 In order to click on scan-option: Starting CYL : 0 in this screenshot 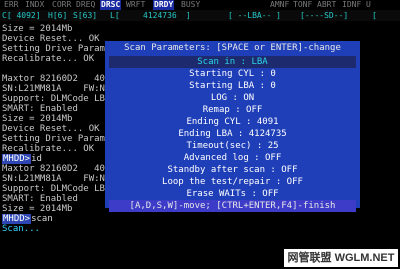, I will do `click(232, 74)`.